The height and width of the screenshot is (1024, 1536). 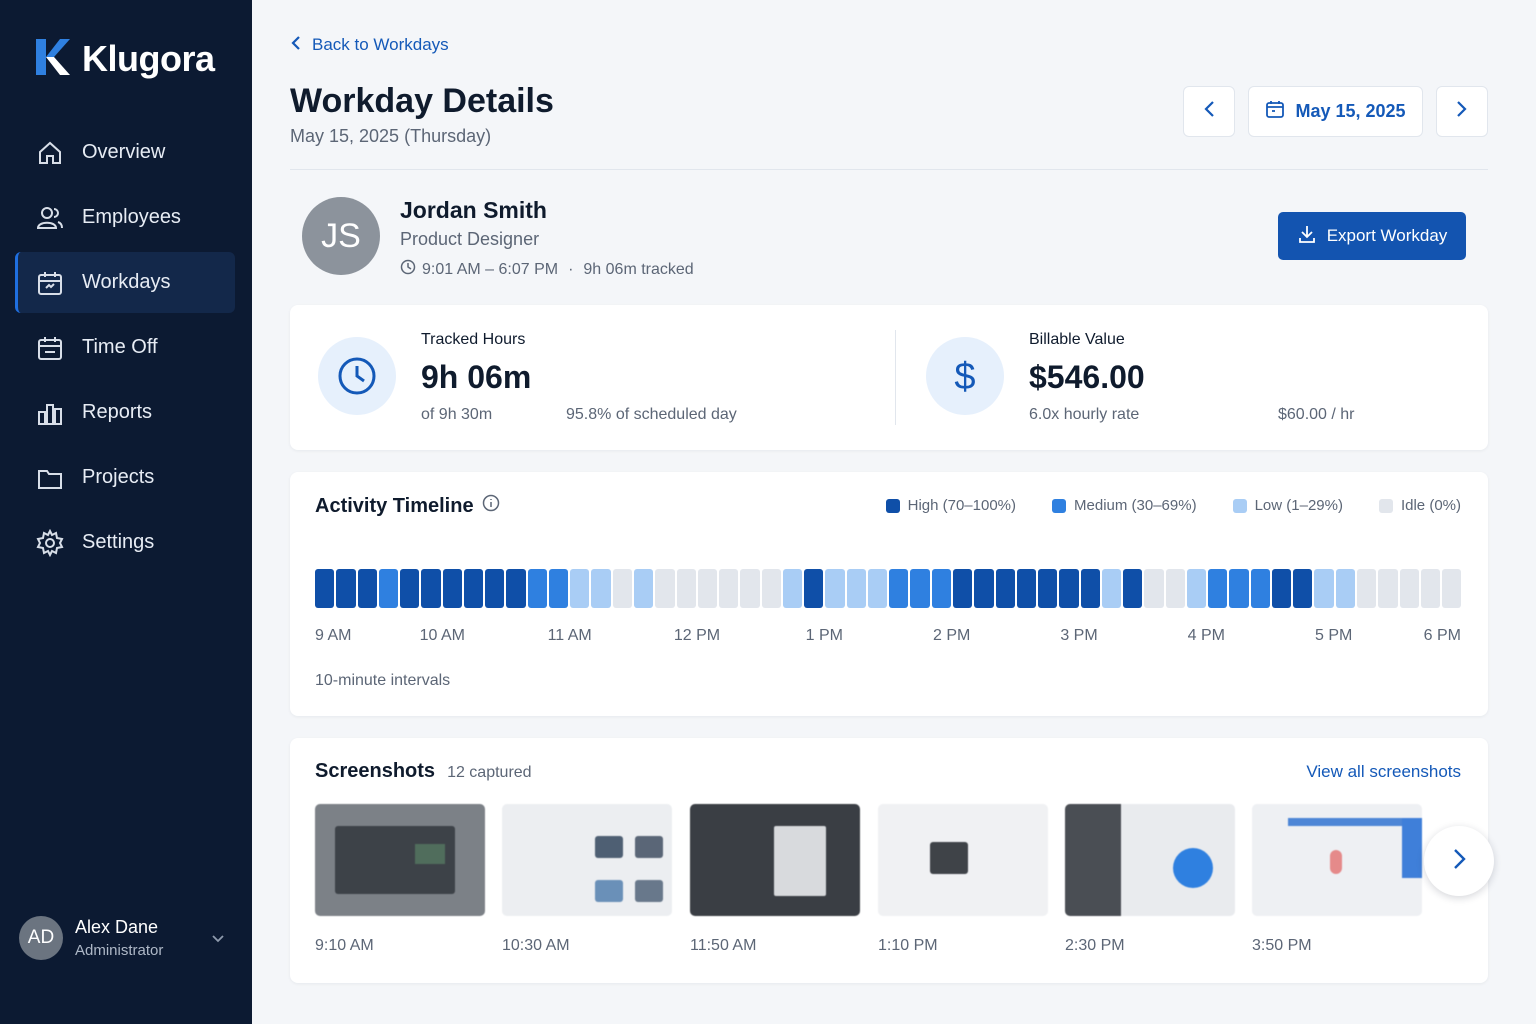 I want to click on next-screenshots-button, so click(x=1459, y=861).